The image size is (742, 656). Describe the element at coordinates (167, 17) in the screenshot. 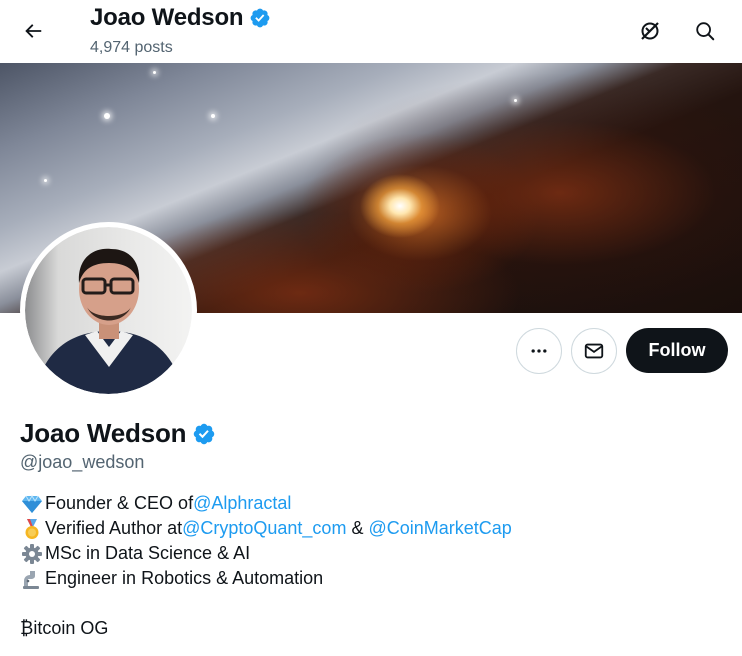

I see `header-name: Joao Wedson` at that location.